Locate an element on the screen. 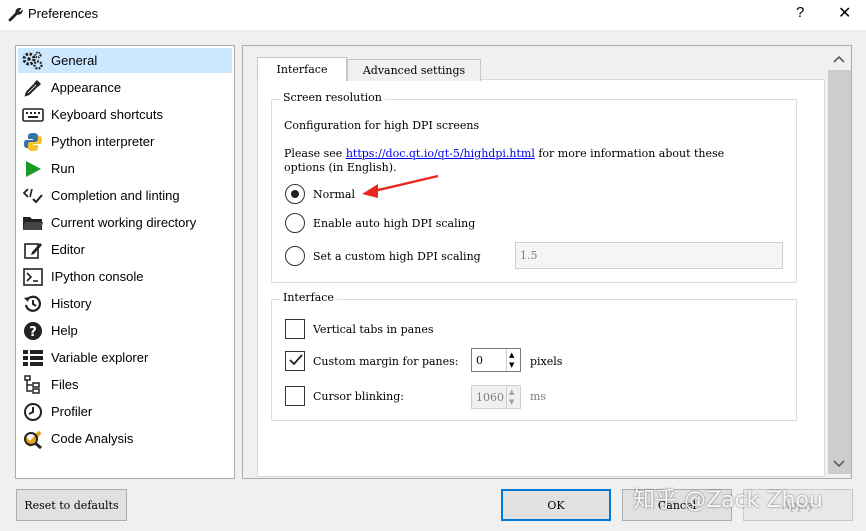 This screenshot has width=866, height=531. custom-margin-unit: pixels is located at coordinates (546, 361).